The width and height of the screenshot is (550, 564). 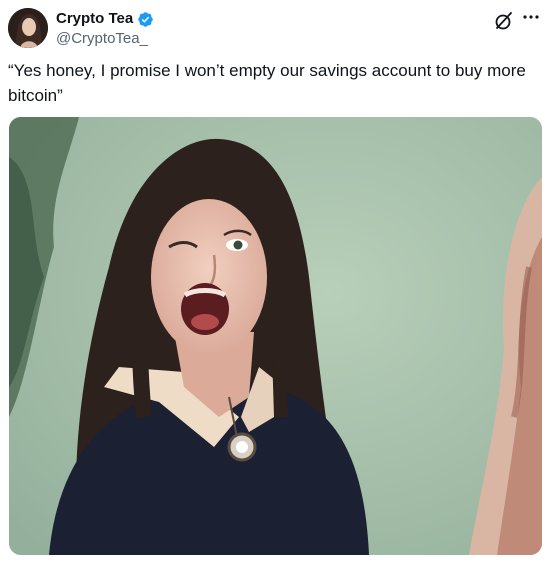 What do you see at coordinates (105, 29) in the screenshot?
I see `author-info: Crypto Tea @CryptoTea_` at bounding box center [105, 29].